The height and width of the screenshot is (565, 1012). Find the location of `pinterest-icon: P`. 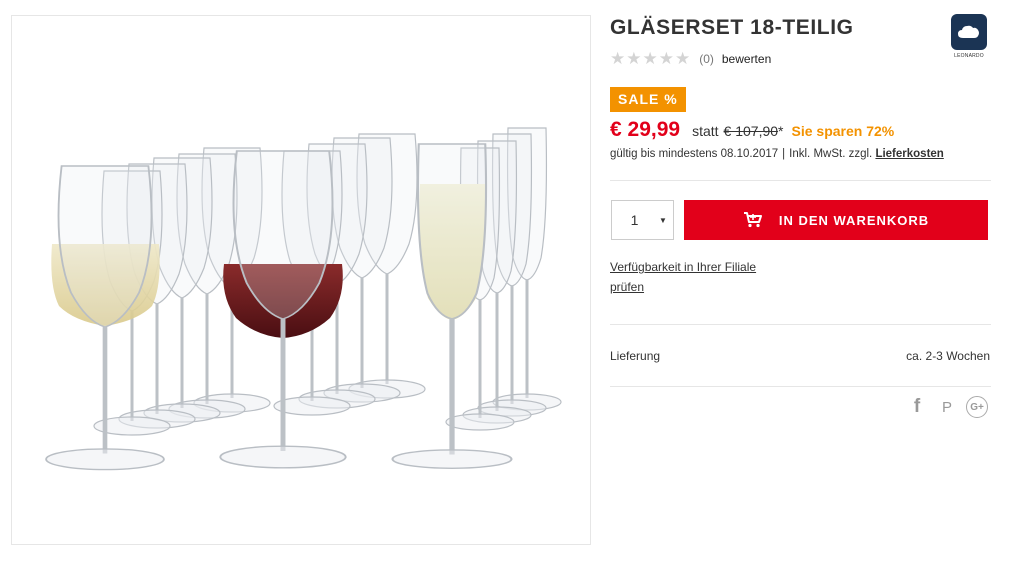

pinterest-icon: P is located at coordinates (947, 407).